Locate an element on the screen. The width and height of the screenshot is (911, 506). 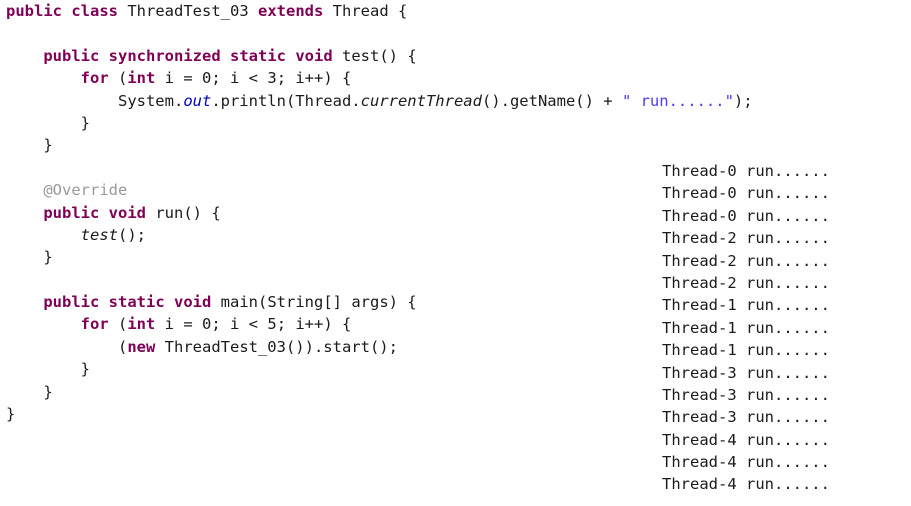
code-token-str: " run......" is located at coordinates (677, 100).